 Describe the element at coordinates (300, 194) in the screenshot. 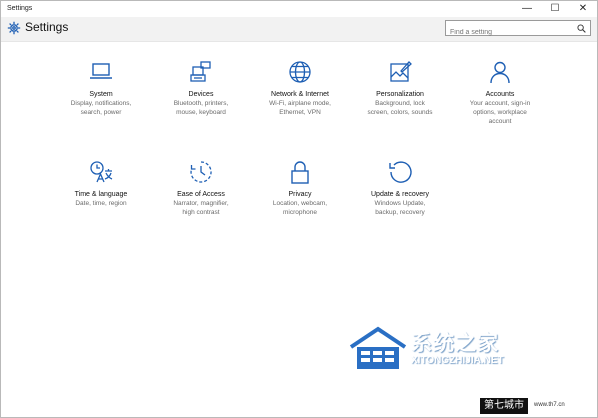

I see `category-name: Privacy` at that location.